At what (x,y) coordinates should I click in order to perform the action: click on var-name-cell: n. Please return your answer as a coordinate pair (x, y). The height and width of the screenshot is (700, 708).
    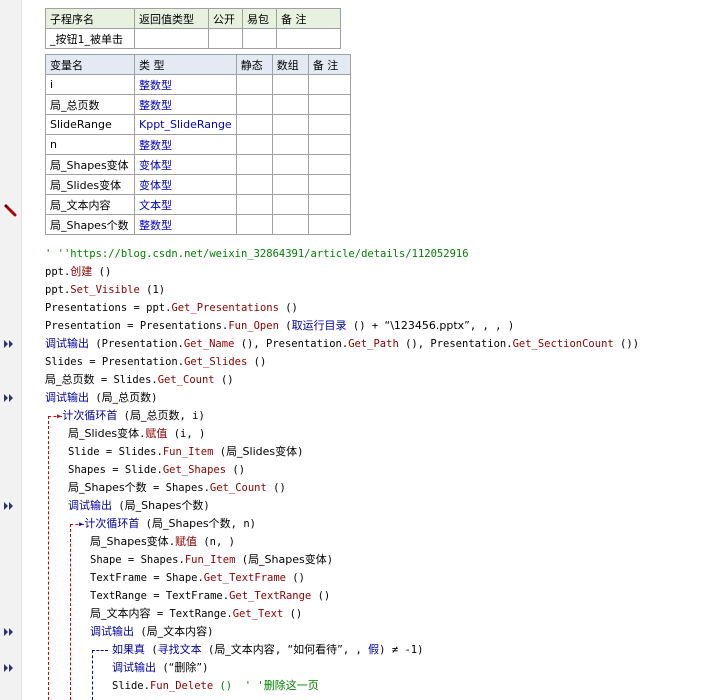
    Looking at the image, I should click on (90, 144).